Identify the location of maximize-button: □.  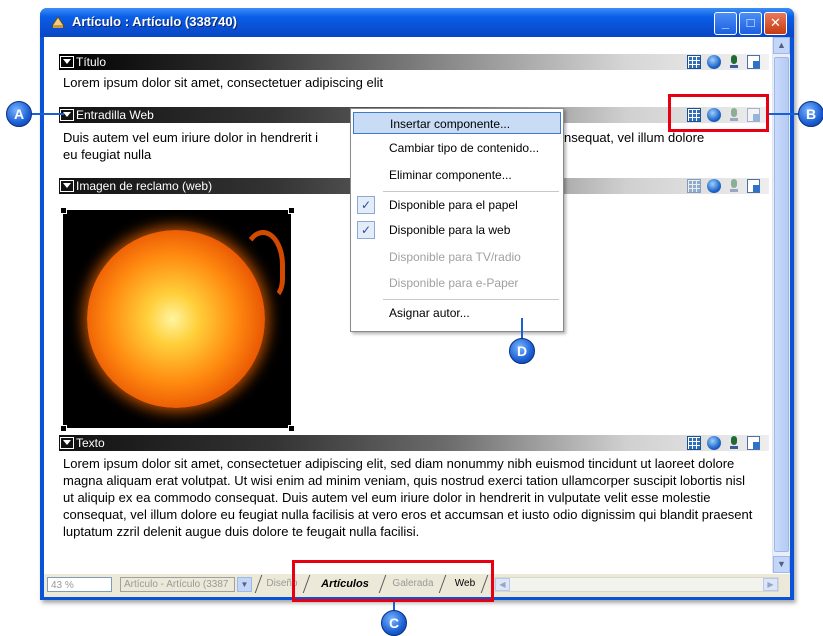
(750, 23).